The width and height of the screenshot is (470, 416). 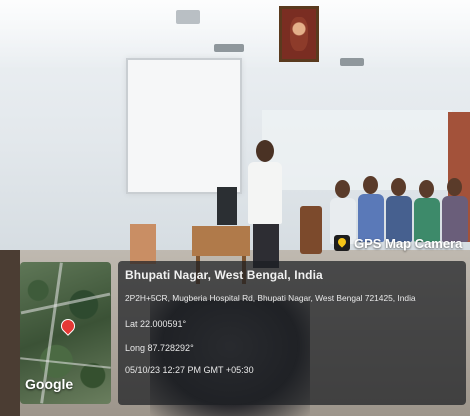 I want to click on whiteboard, so click(x=184, y=126).